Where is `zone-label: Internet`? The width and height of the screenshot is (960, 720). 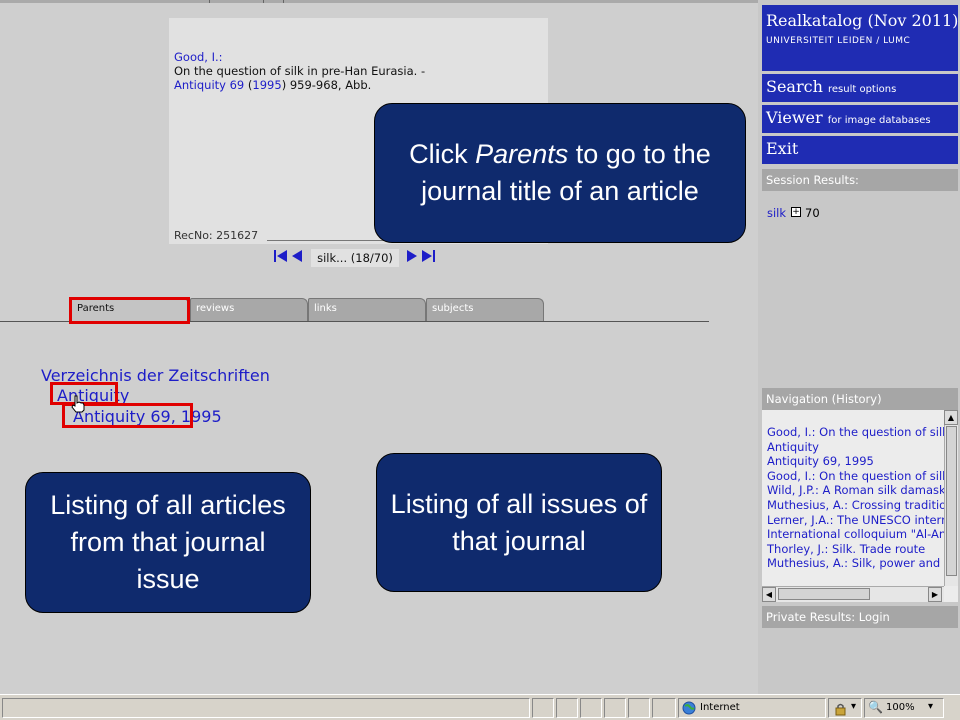
zone-label: Internet is located at coordinates (720, 707).